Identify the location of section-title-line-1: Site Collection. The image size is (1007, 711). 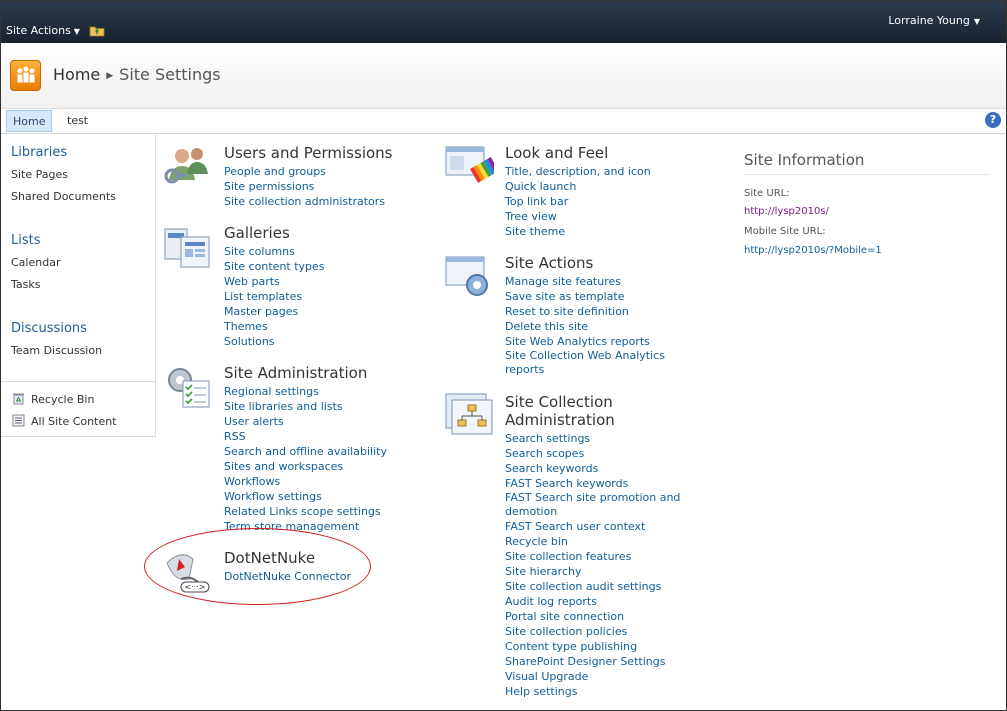
(559, 402).